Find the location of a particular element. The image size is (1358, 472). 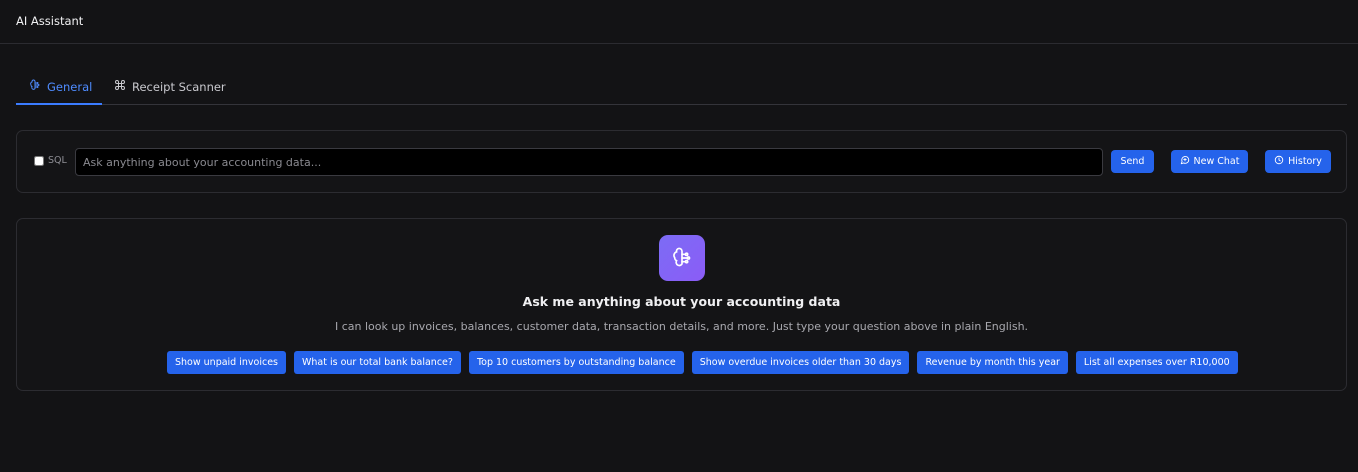

app-title: AI Assistant is located at coordinates (50, 21).